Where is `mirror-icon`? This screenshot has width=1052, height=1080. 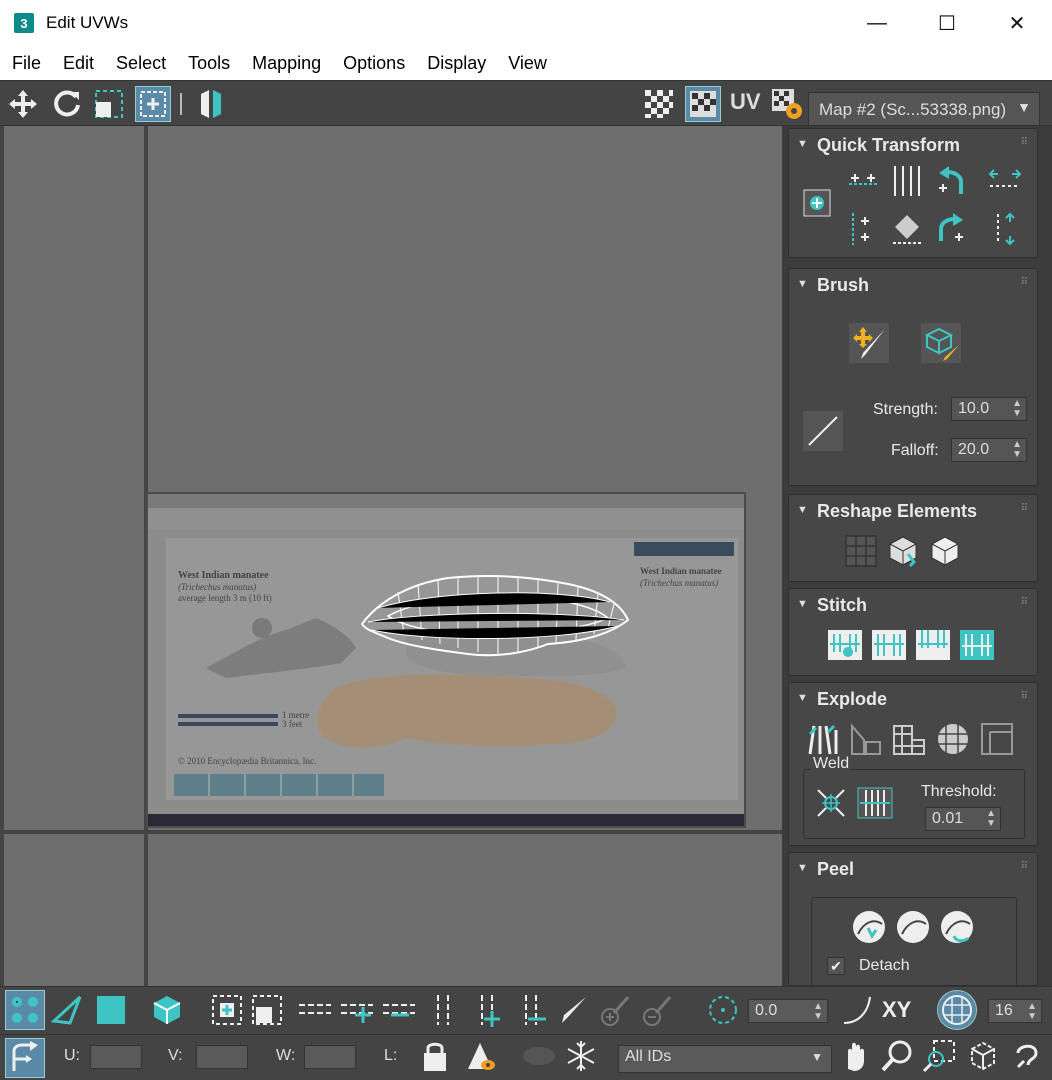 mirror-icon is located at coordinates (211, 104).